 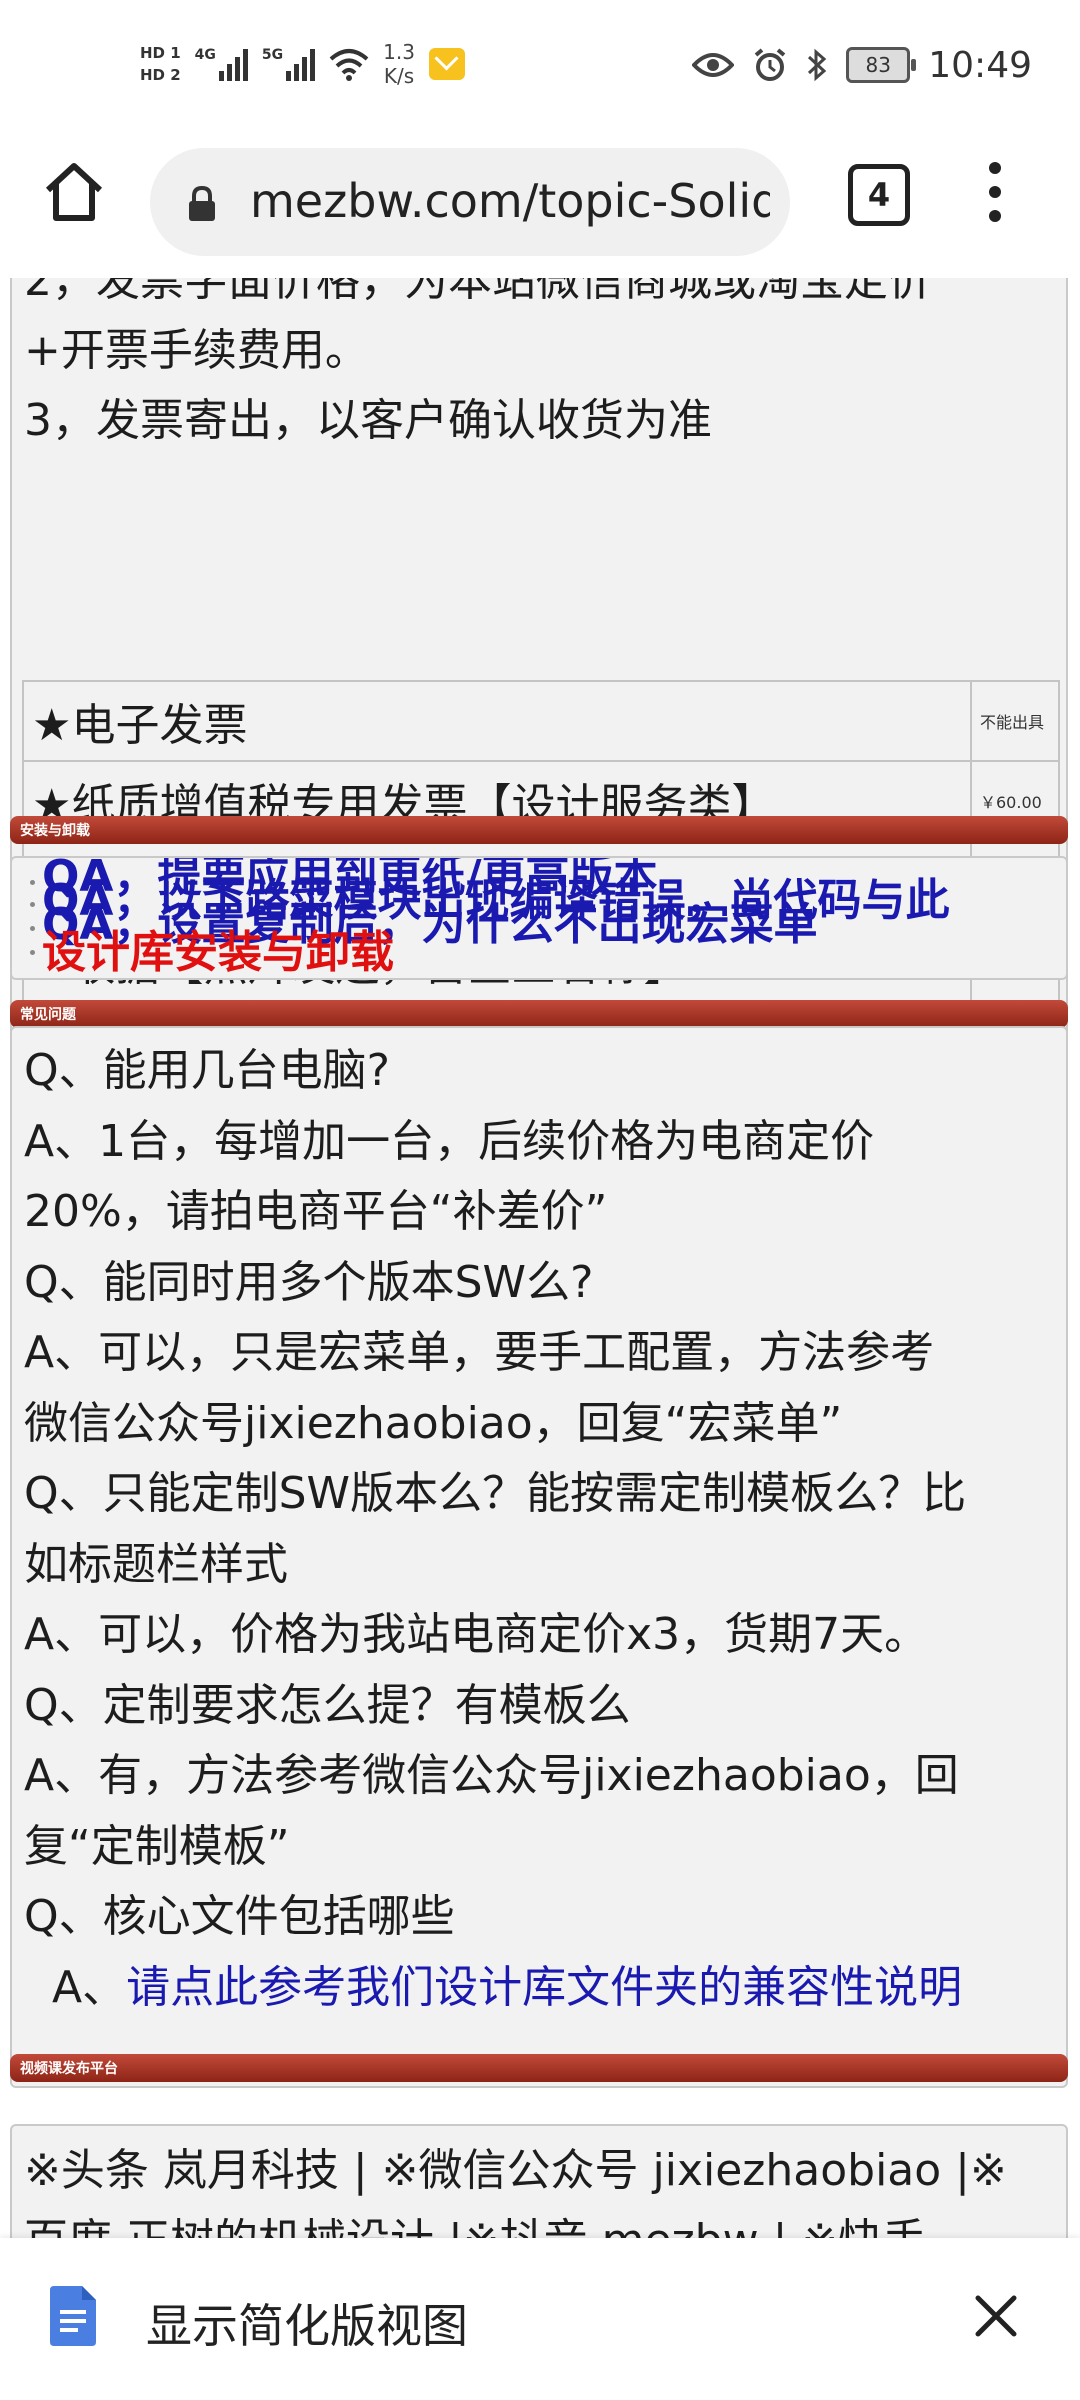 What do you see at coordinates (74, 192) in the screenshot?
I see `home-icon` at bounding box center [74, 192].